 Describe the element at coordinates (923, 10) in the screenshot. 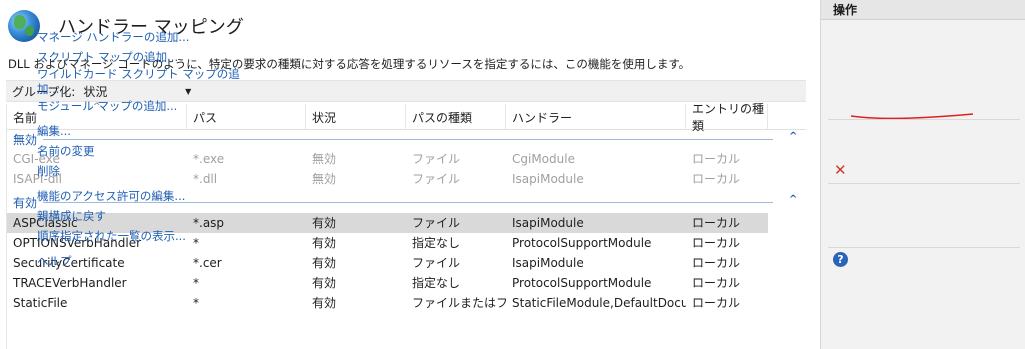

I see `actions-header: 操作` at that location.